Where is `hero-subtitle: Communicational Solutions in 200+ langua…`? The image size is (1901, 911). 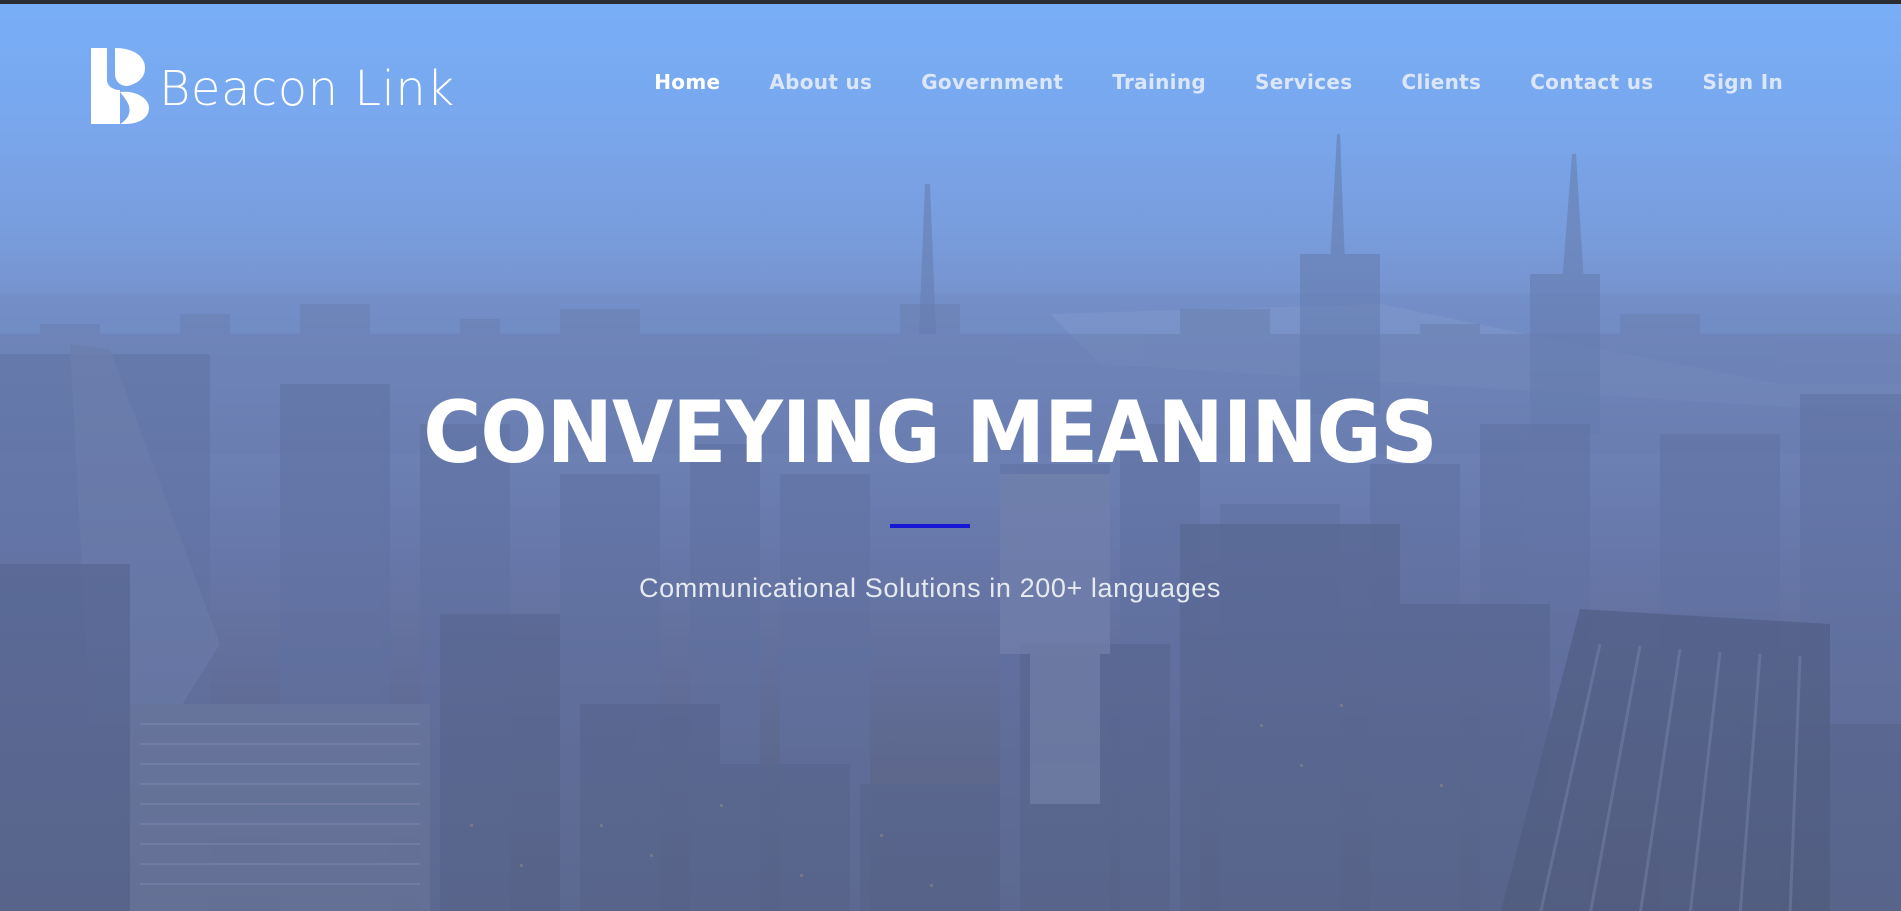
hero-subtitle: Communicational Solutions in 200+ langua… is located at coordinates (930, 588).